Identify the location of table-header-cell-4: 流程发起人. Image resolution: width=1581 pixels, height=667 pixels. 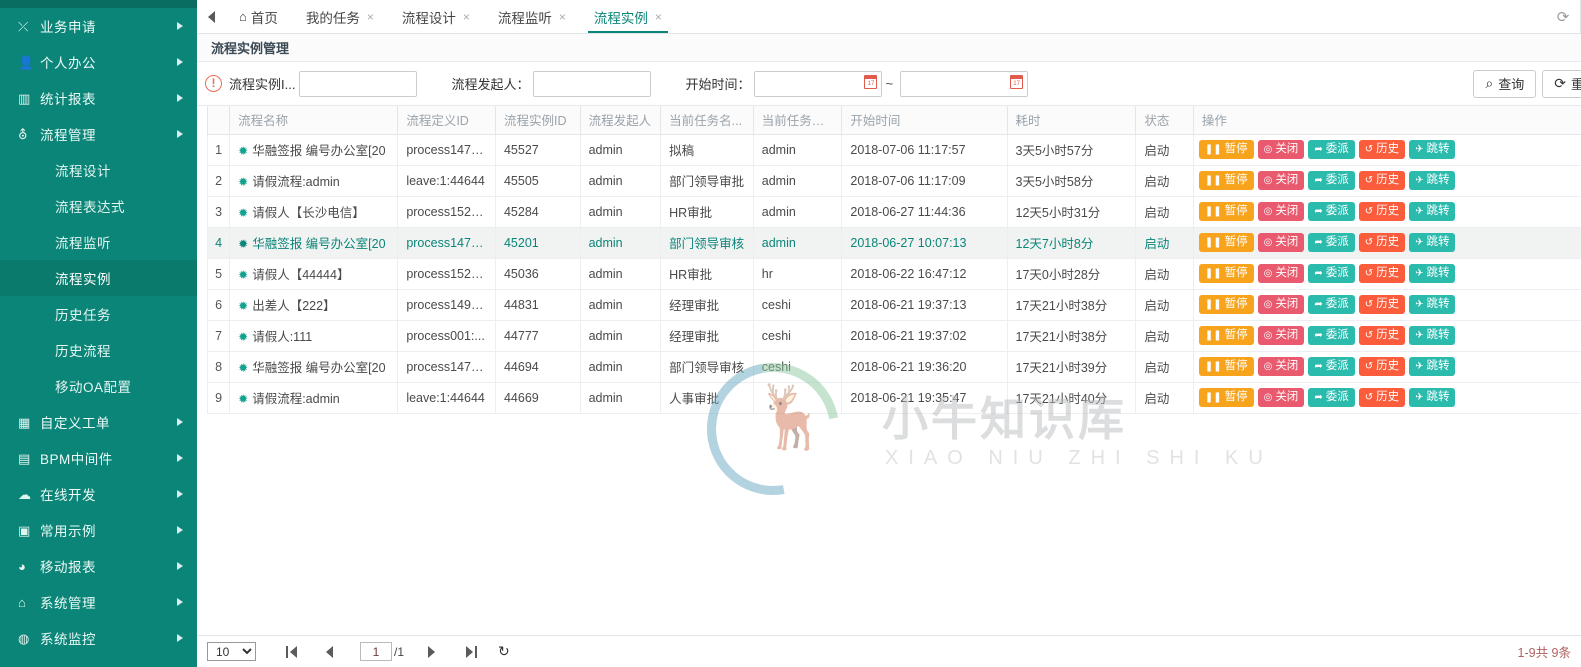
(620, 120).